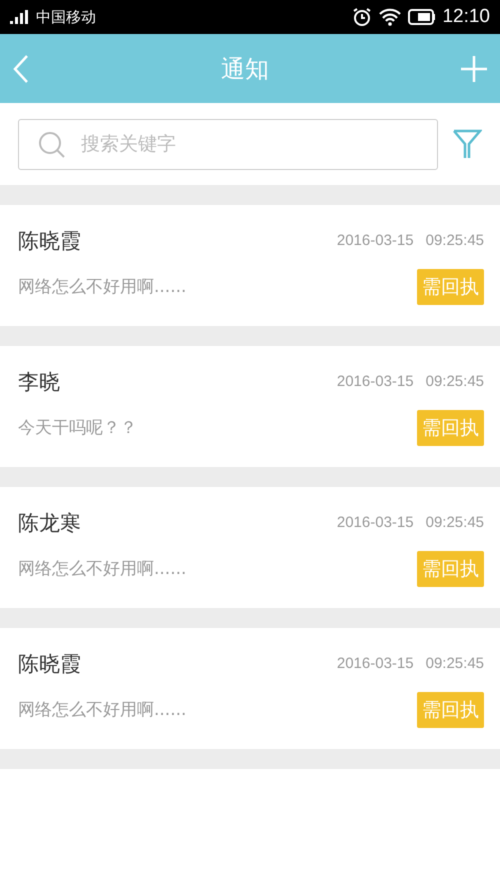 This screenshot has height=889, width=500. I want to click on page-title: 通知, so click(245, 69).